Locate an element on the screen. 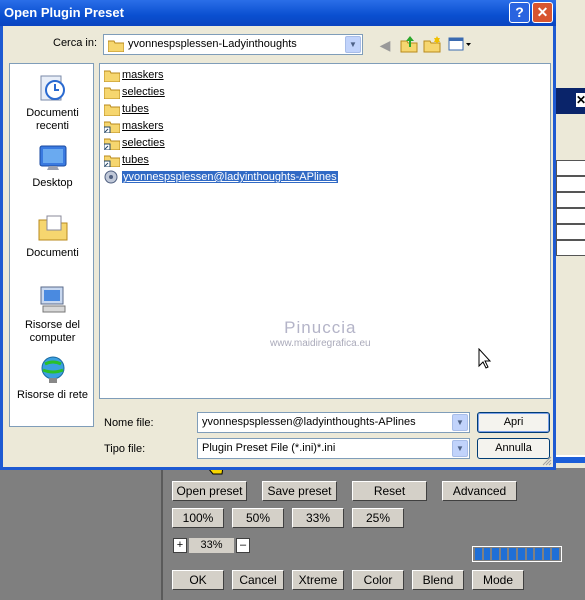 The image size is (585, 600). place-label: Documenti is located at coordinates (52, 253).